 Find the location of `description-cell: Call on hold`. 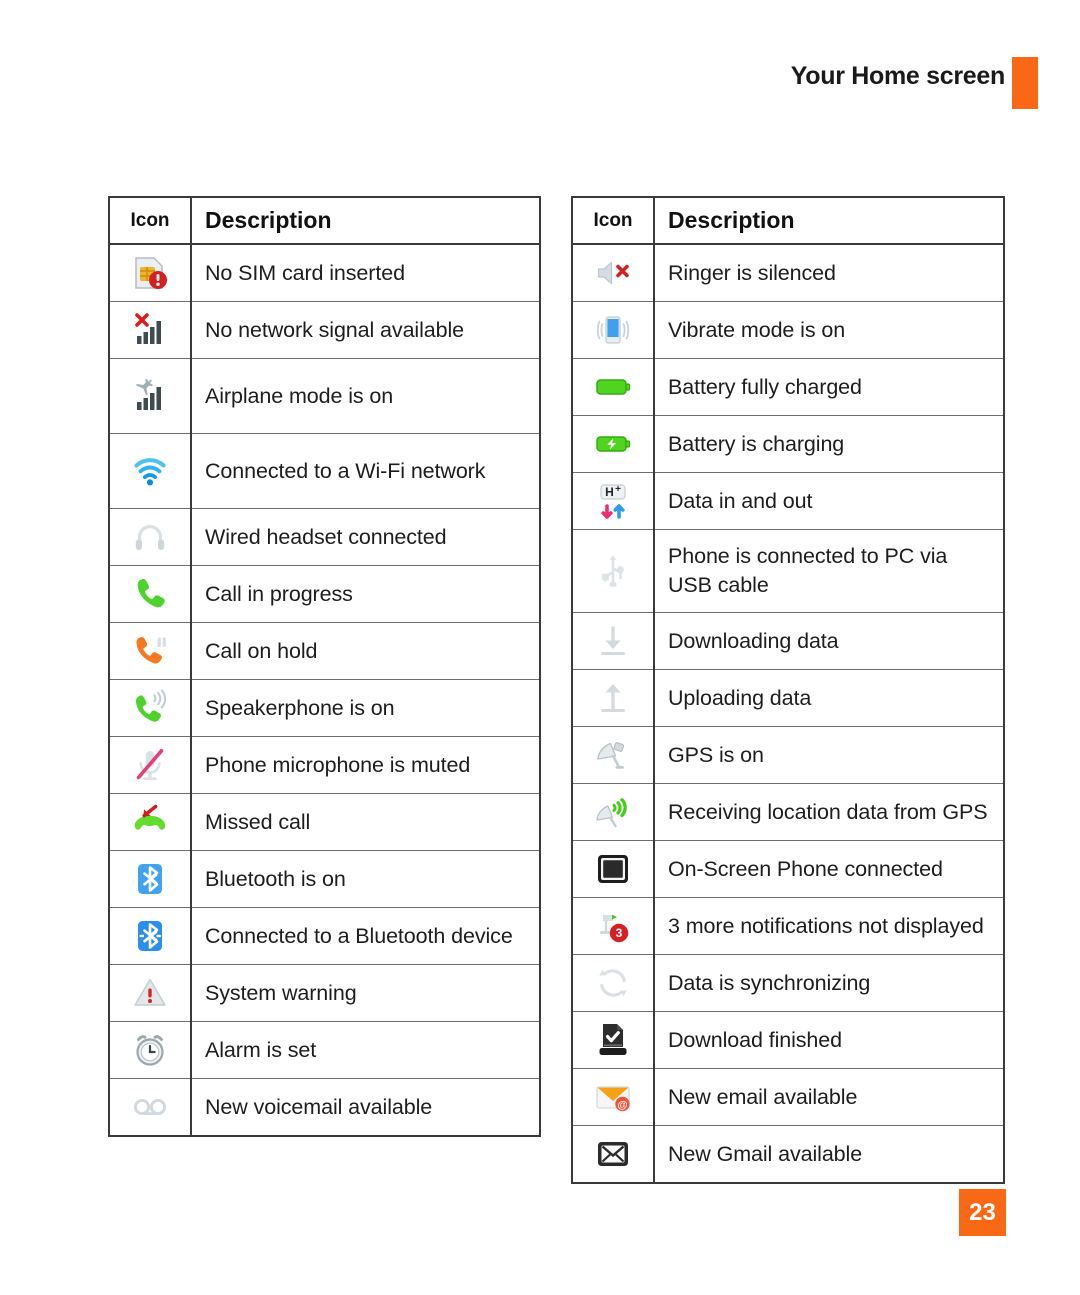

description-cell: Call on hold is located at coordinates (365, 651).